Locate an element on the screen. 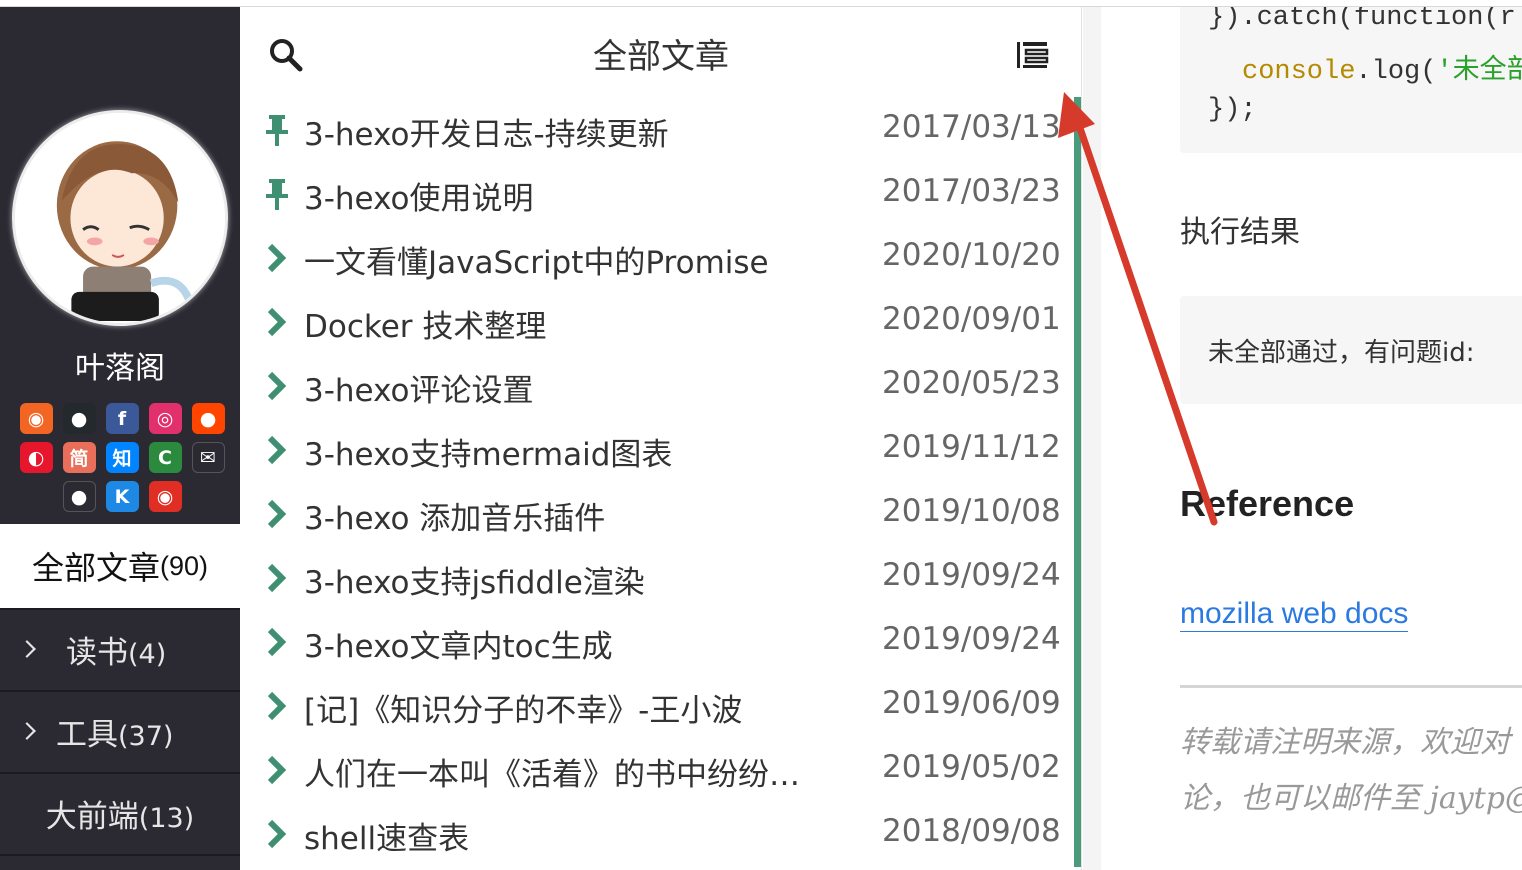  social-row: ◉ ● f ◎ ● is located at coordinates (122, 419).